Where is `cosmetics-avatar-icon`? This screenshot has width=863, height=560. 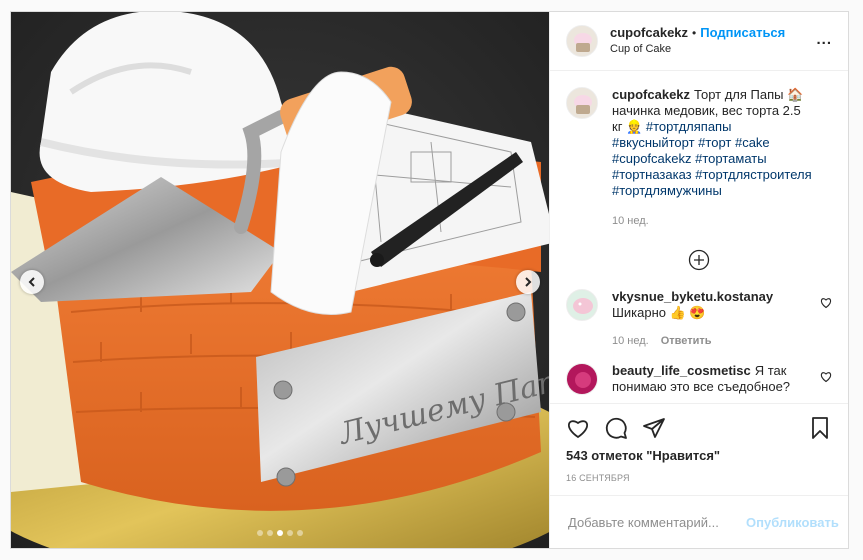 cosmetics-avatar-icon is located at coordinates (582, 379).